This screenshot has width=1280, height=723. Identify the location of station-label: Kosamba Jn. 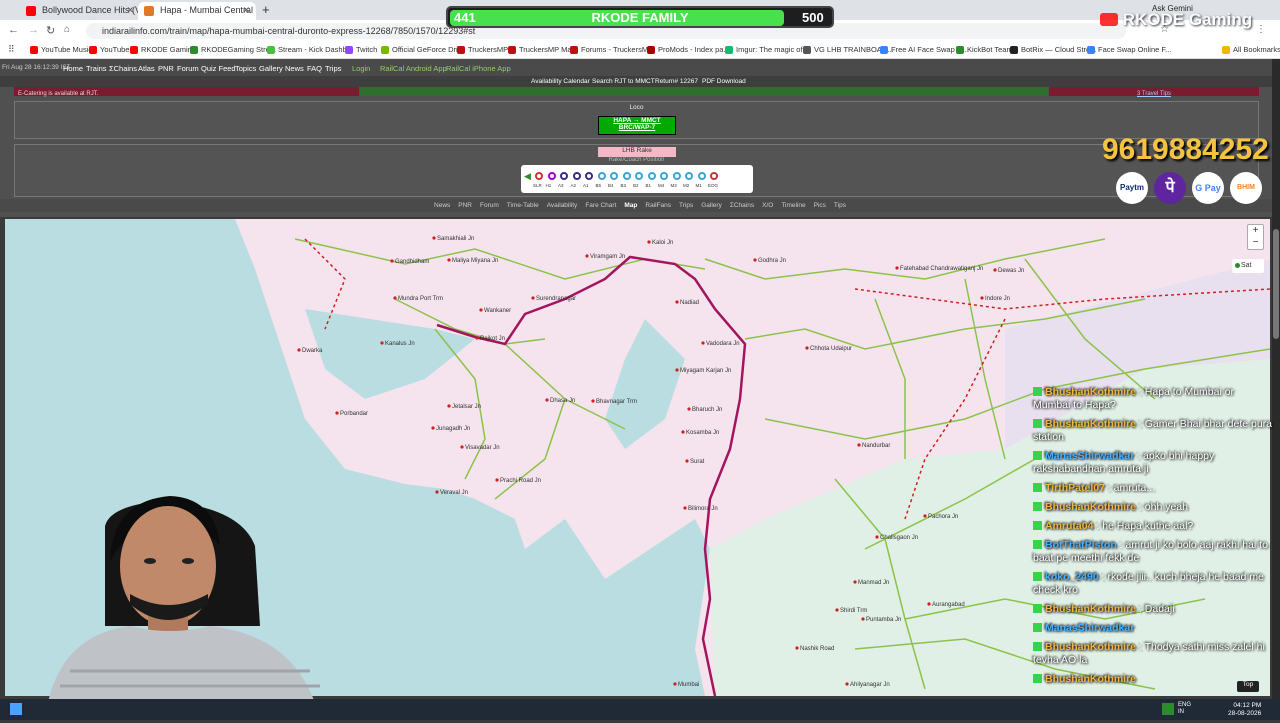
(702, 433).